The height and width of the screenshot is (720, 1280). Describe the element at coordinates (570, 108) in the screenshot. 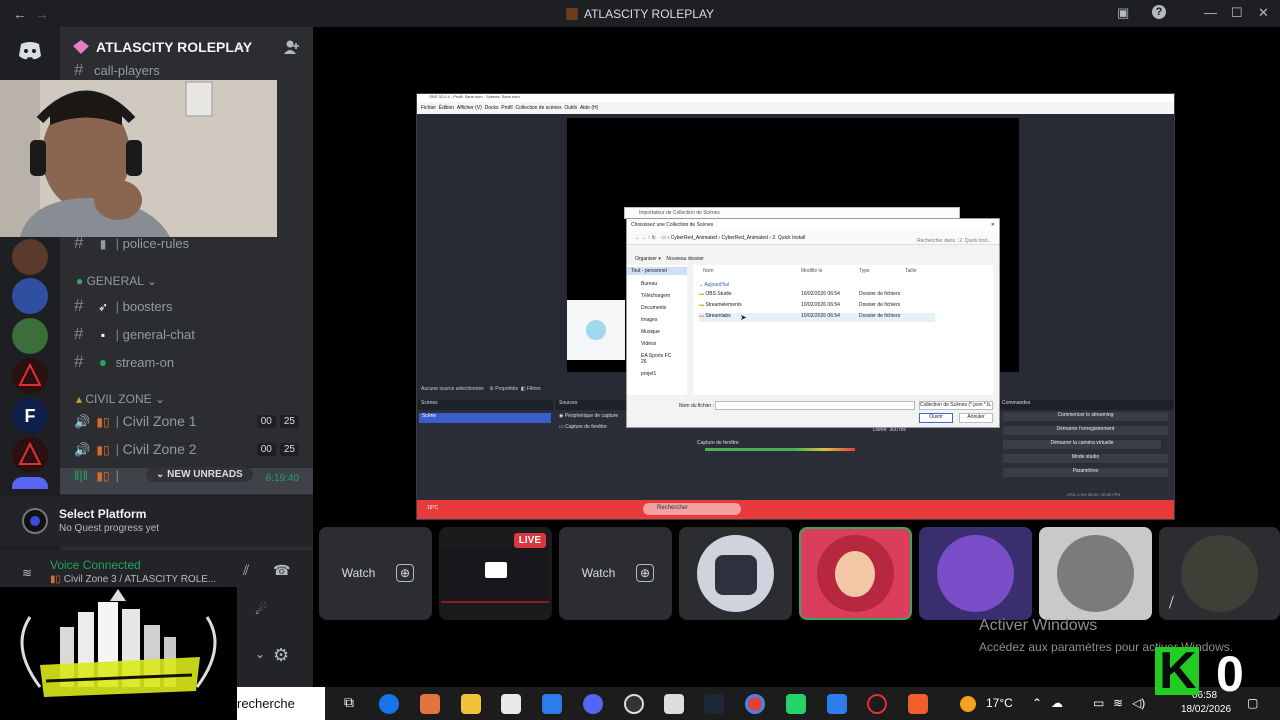

I see `obs-menu-tools: Outils` at that location.